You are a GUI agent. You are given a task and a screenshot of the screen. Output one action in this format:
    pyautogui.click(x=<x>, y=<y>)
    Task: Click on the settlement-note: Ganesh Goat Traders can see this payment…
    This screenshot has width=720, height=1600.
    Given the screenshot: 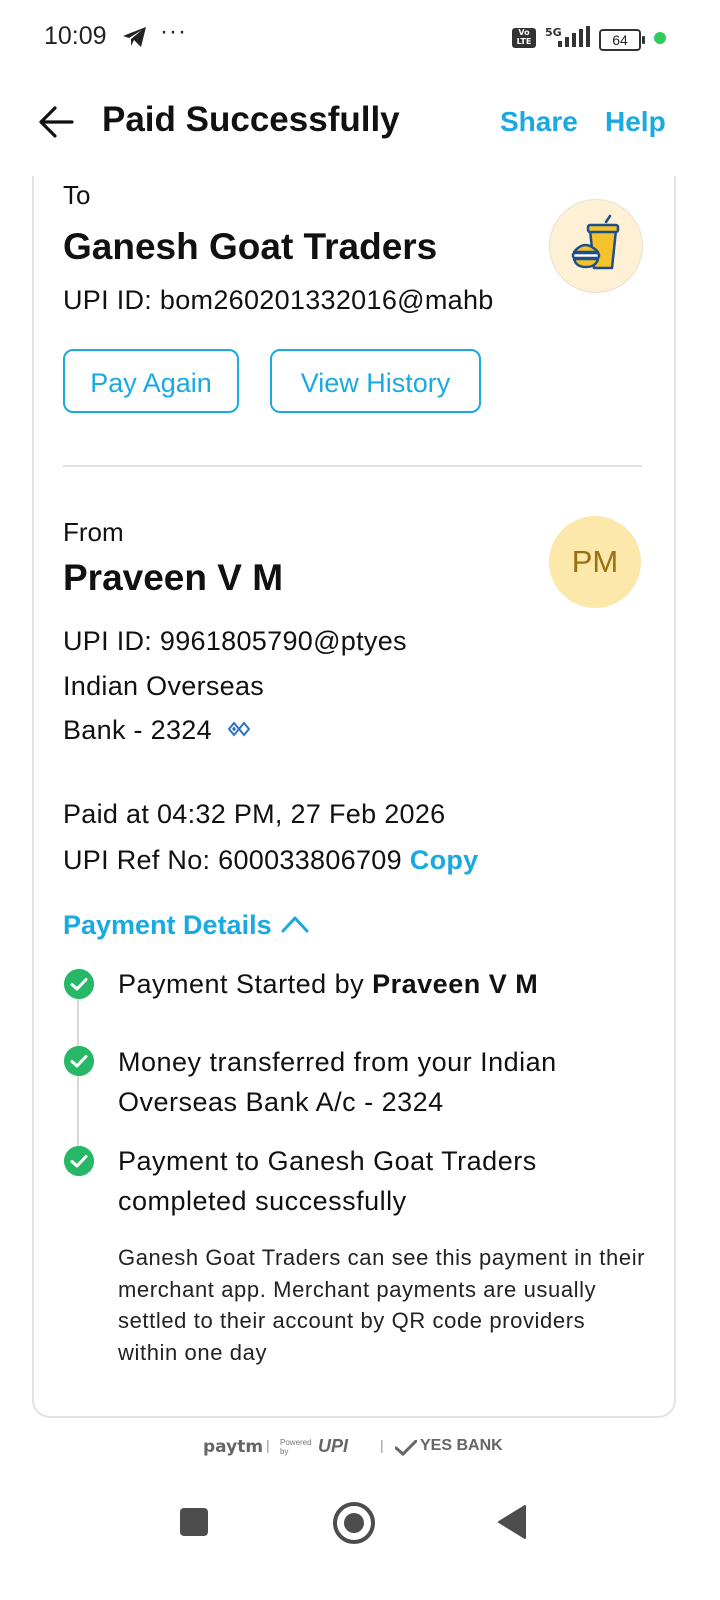 What is the action you would take?
    pyautogui.click(x=382, y=1305)
    